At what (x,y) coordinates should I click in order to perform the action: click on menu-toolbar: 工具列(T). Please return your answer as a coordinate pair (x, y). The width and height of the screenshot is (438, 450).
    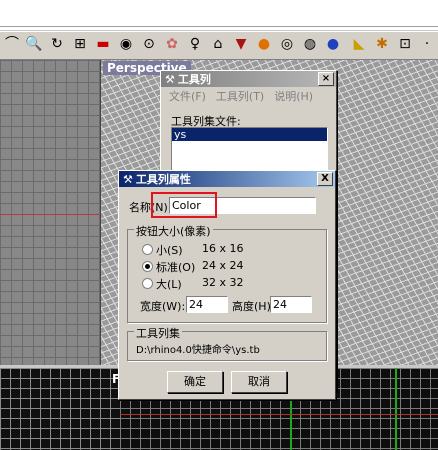
    Looking at the image, I should click on (240, 96).